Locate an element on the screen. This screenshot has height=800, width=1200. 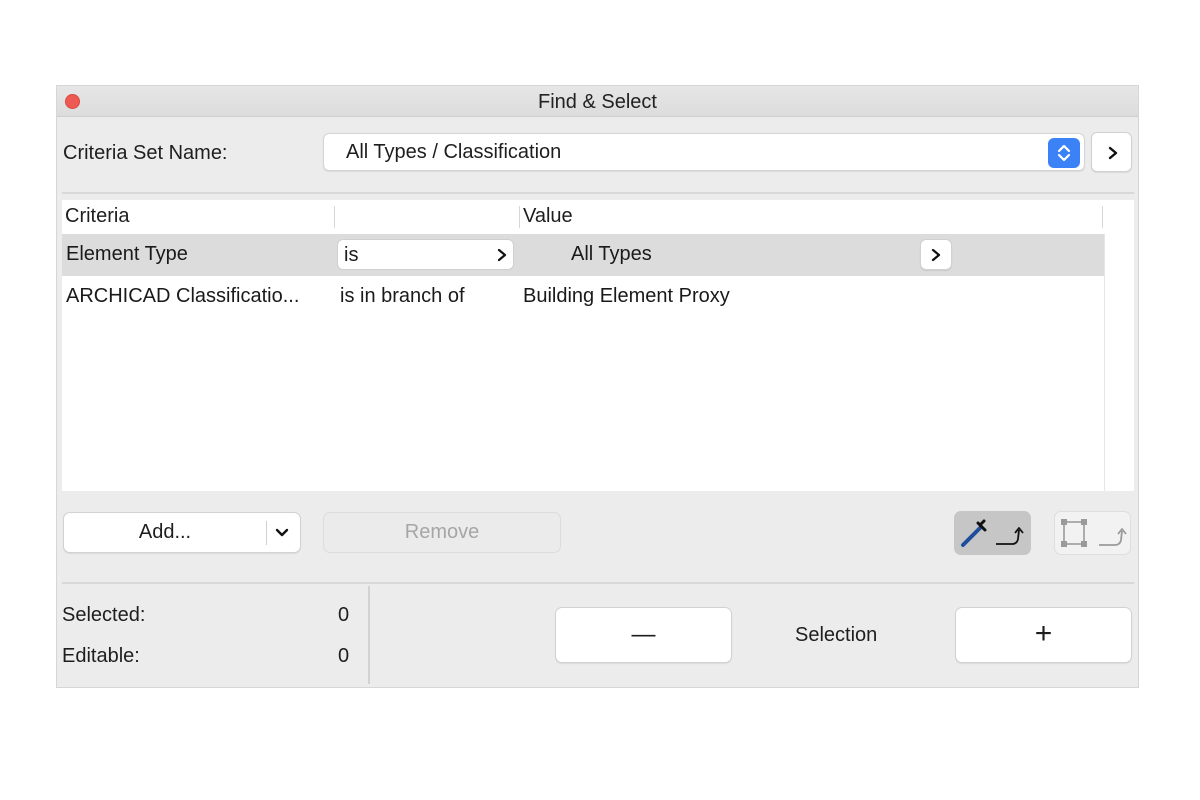
add-to-selection-button: + is located at coordinates (1043, 635).